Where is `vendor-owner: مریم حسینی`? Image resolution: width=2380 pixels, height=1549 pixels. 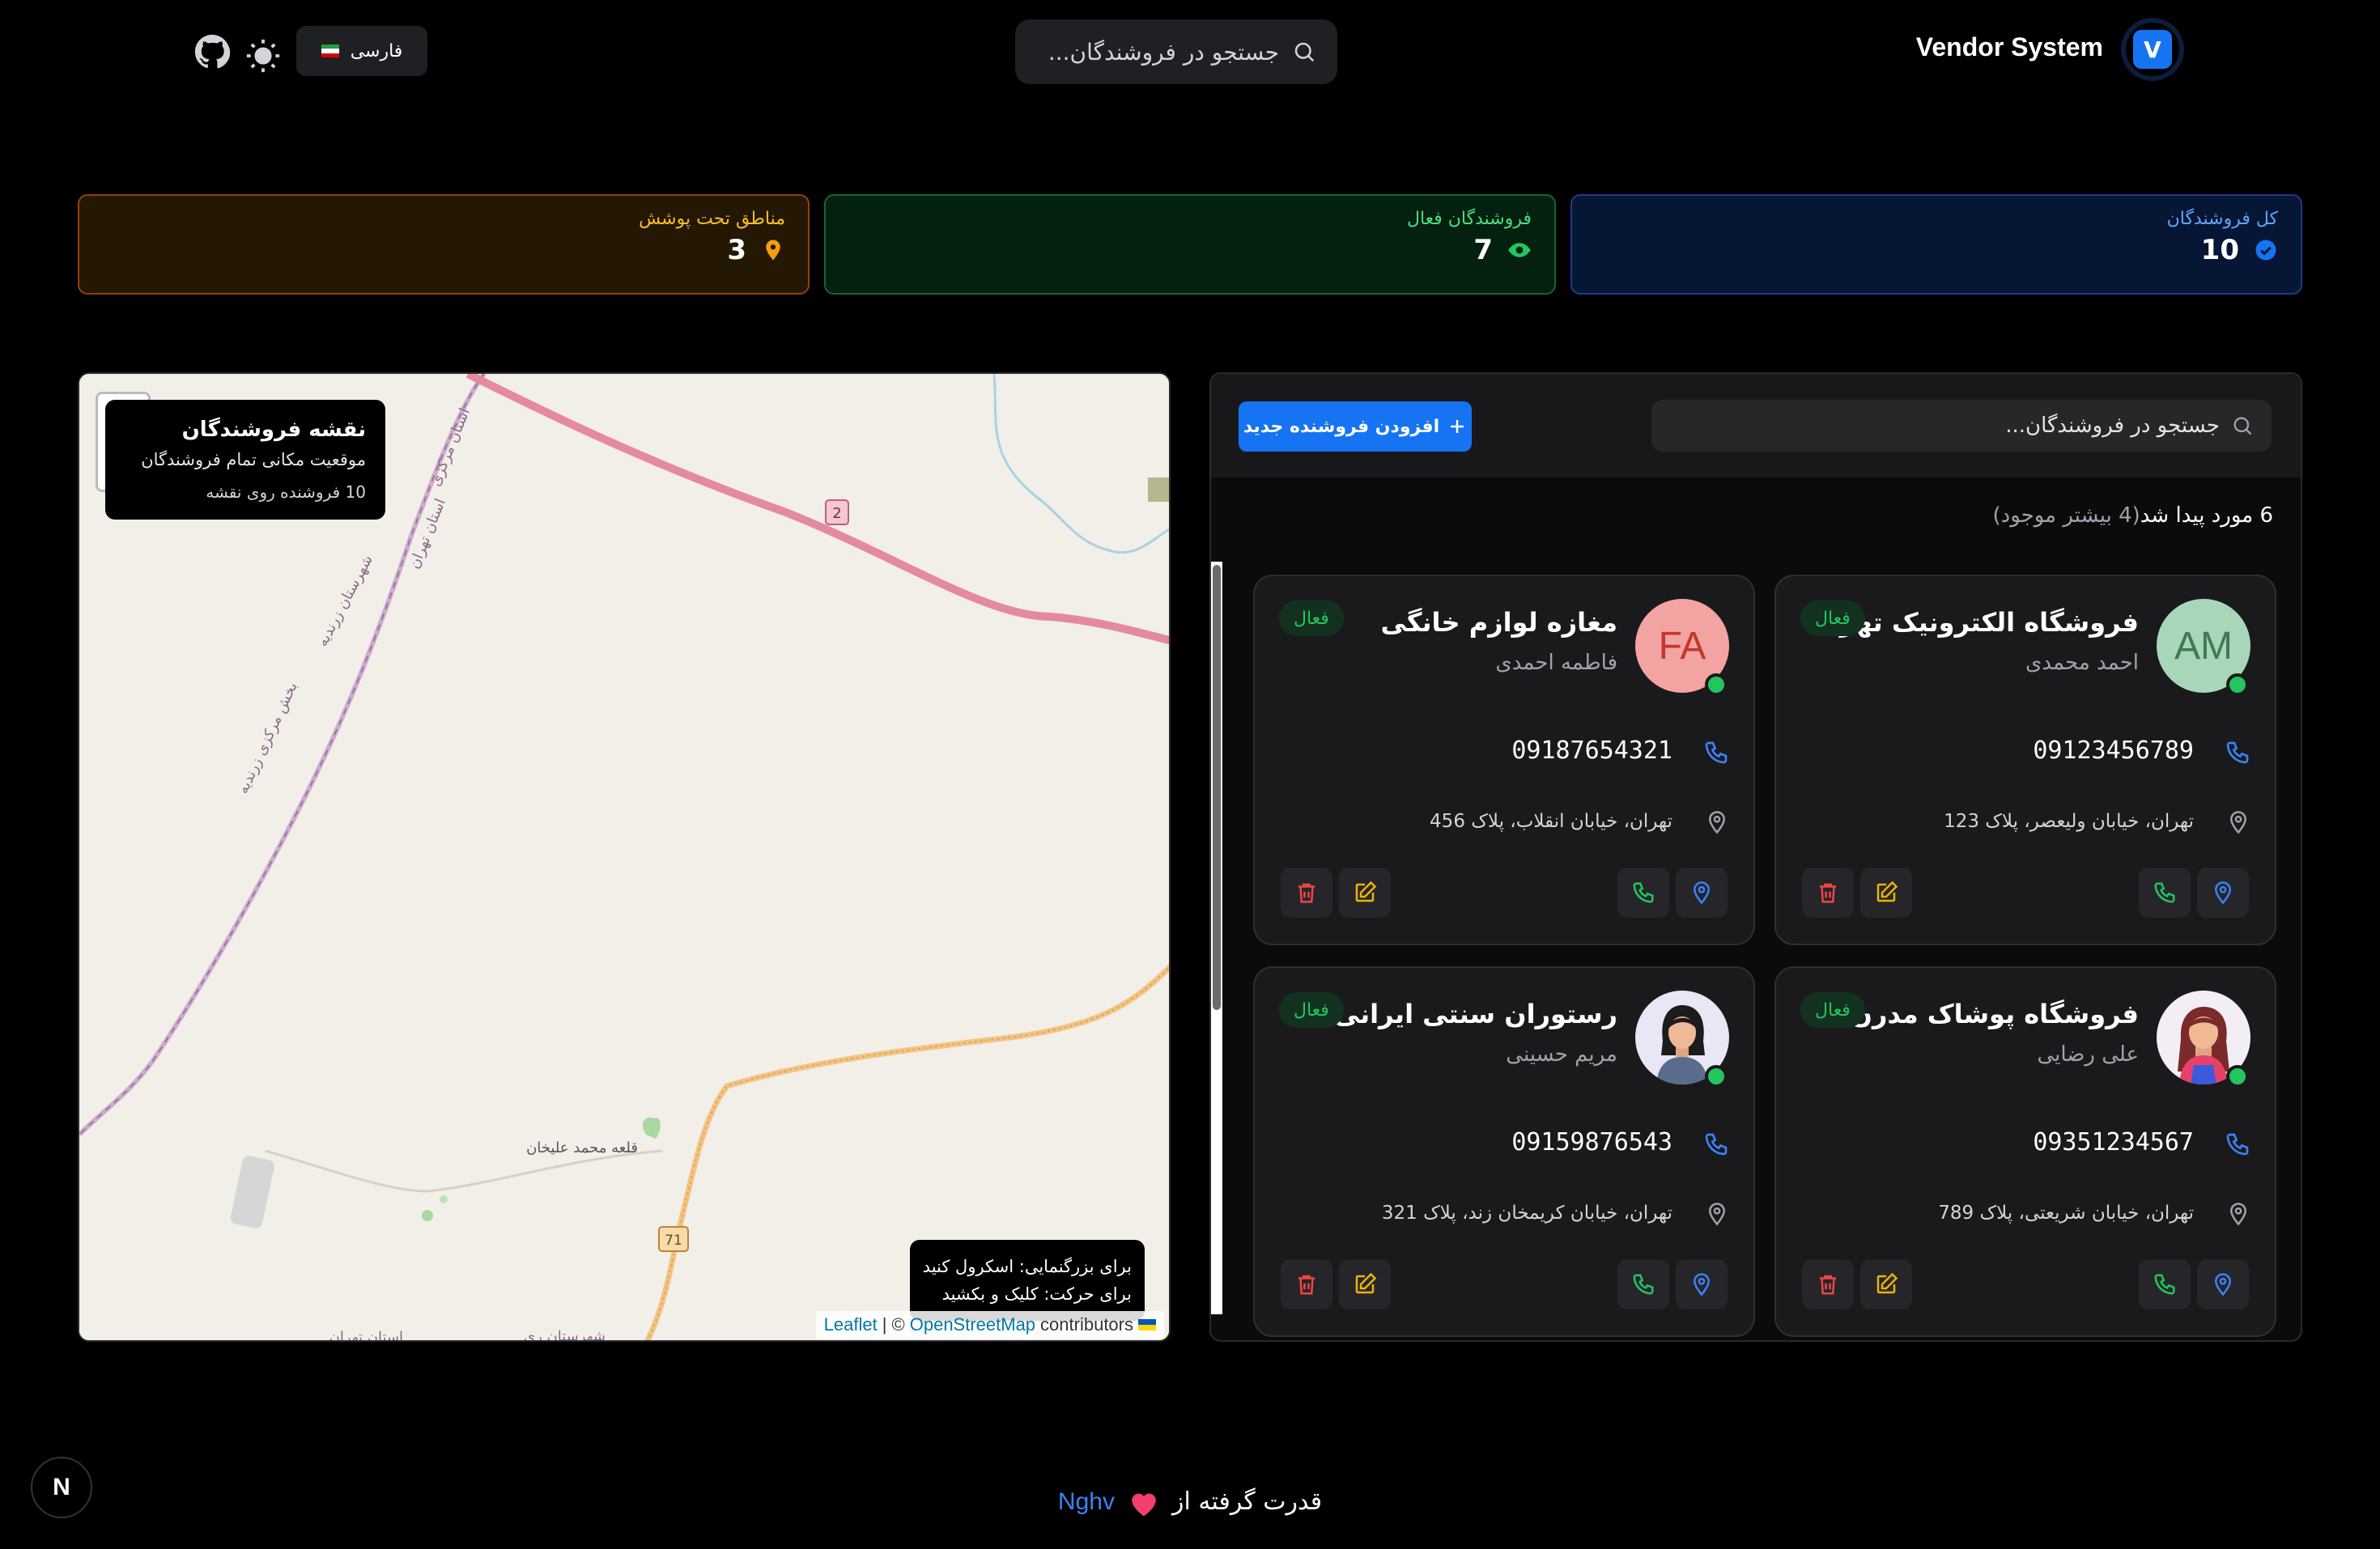 vendor-owner: مریم حسینی is located at coordinates (1561, 1054).